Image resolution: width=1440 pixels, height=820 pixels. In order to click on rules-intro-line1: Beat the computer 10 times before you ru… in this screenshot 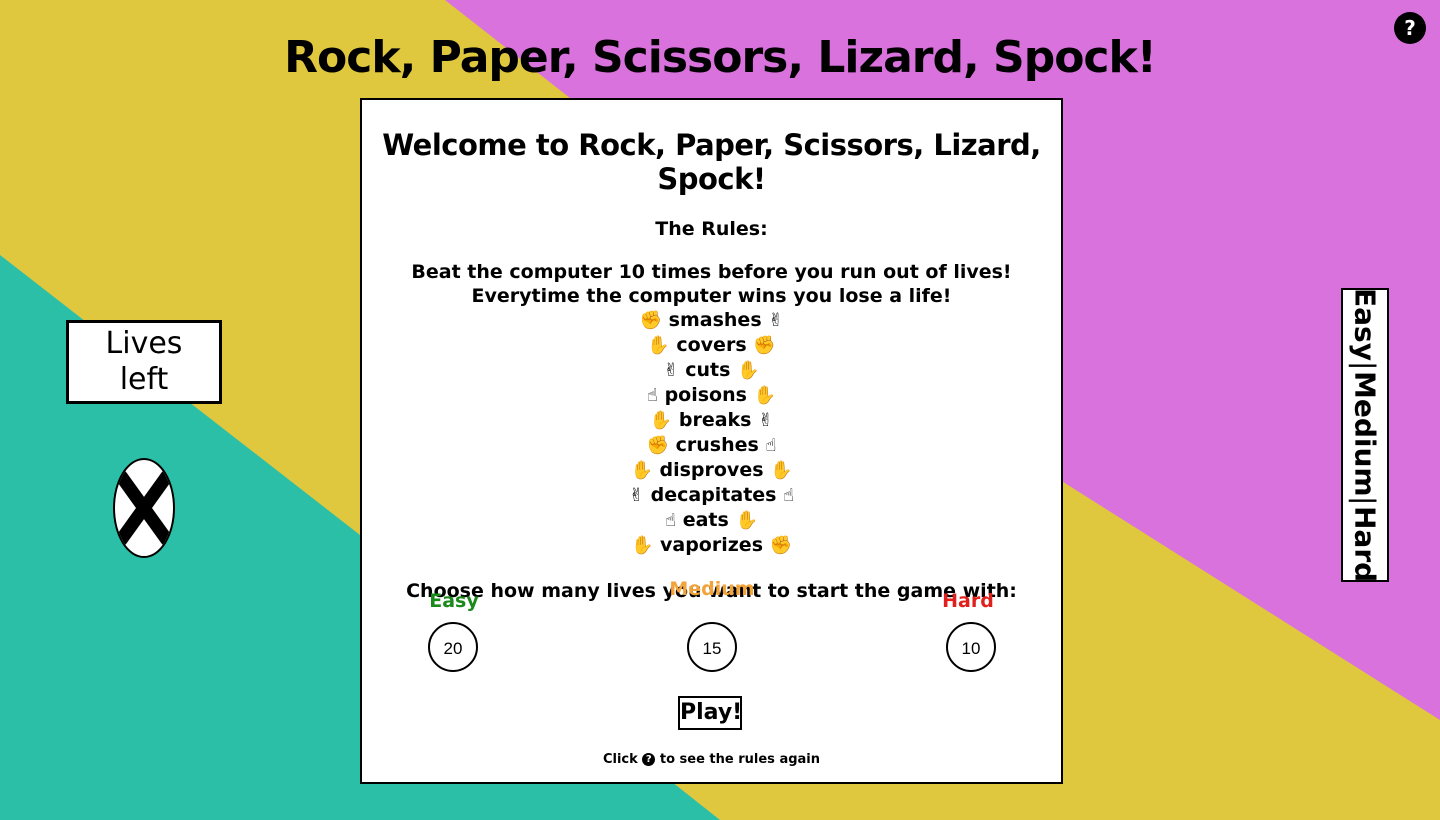, I will do `click(711, 272)`.